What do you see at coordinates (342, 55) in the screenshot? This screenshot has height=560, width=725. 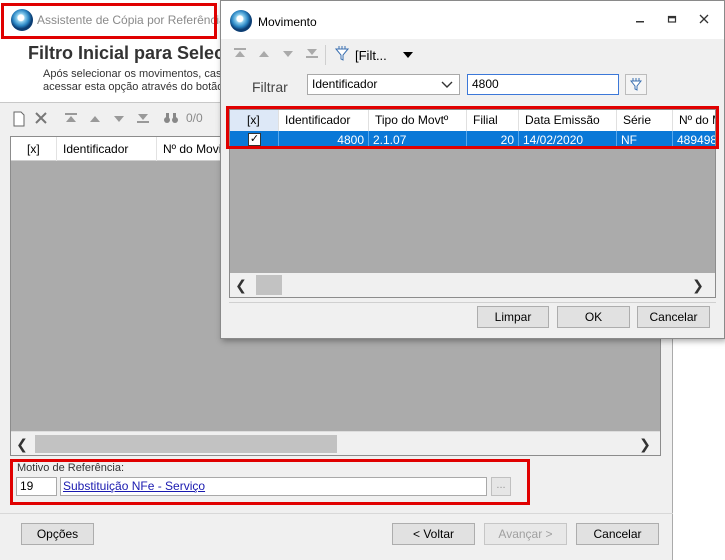 I see `filter-funnel-icon` at bounding box center [342, 55].